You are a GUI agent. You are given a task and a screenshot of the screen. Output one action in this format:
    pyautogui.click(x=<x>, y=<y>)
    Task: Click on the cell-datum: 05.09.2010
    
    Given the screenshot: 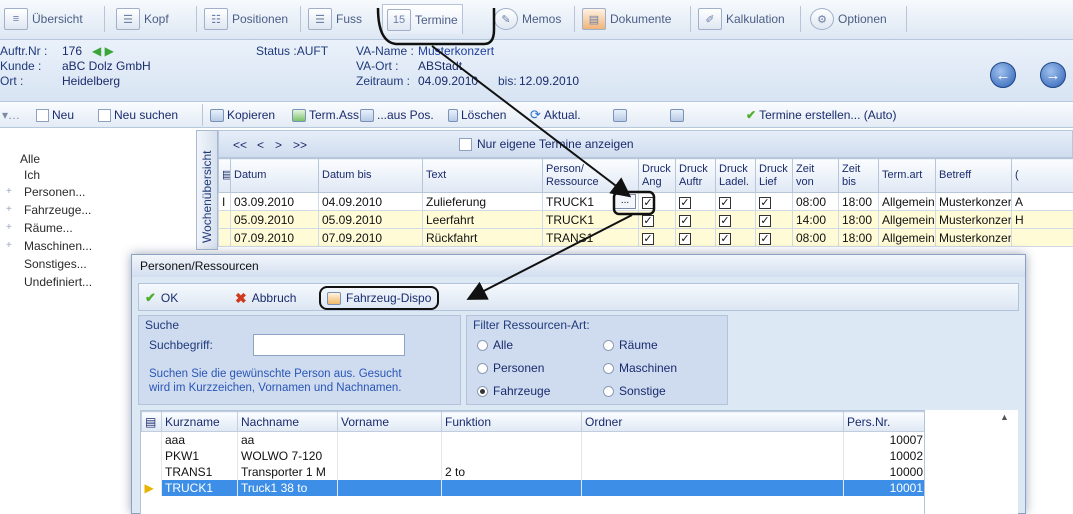 What is the action you would take?
    pyautogui.click(x=274, y=219)
    